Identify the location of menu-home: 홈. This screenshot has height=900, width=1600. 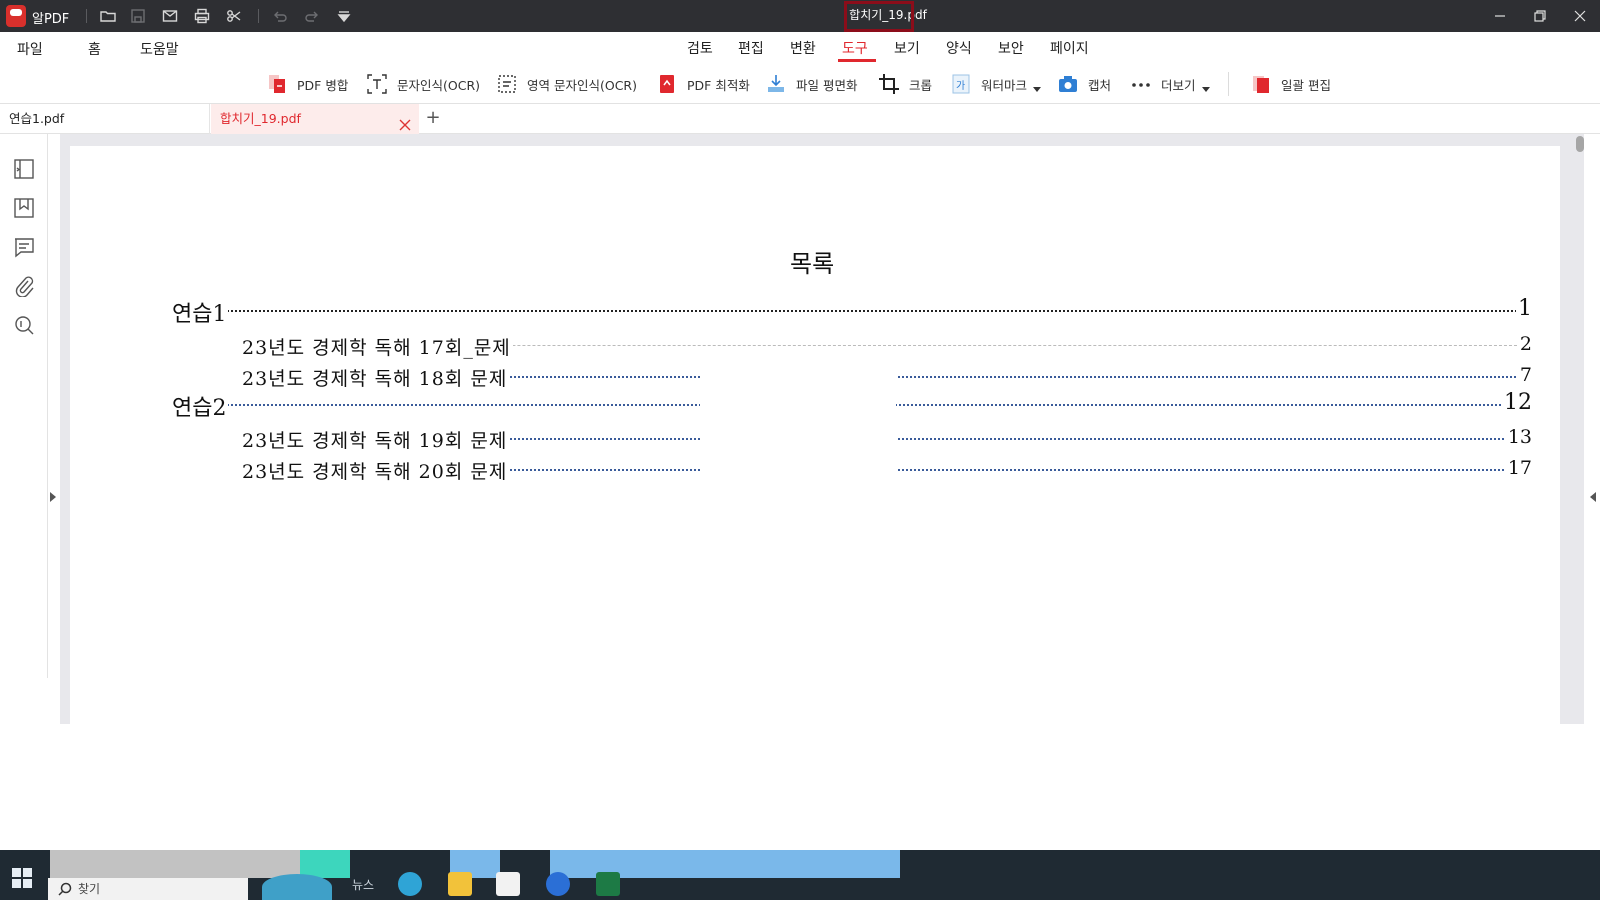
(94, 49).